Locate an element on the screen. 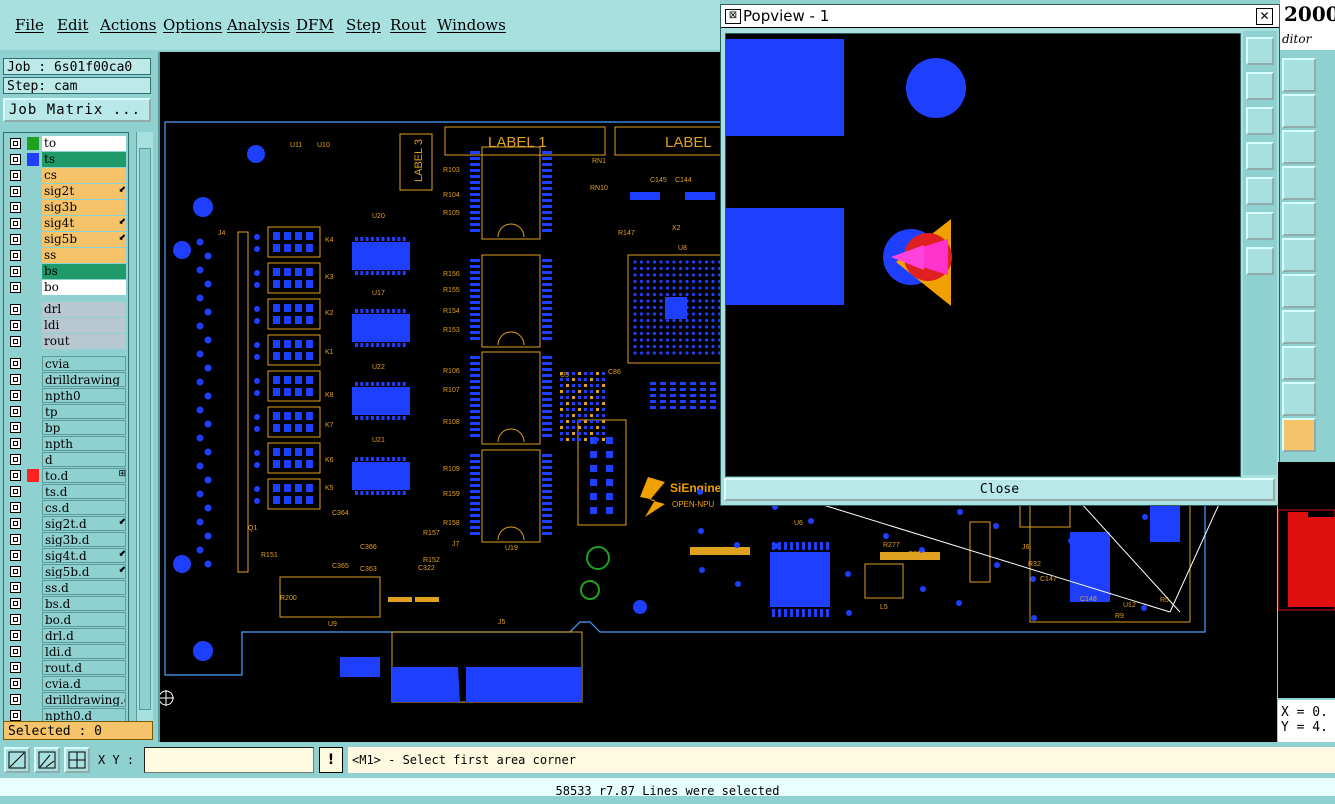 The height and width of the screenshot is (804, 1335). pointer-icon is located at coordinates (1299, 435).